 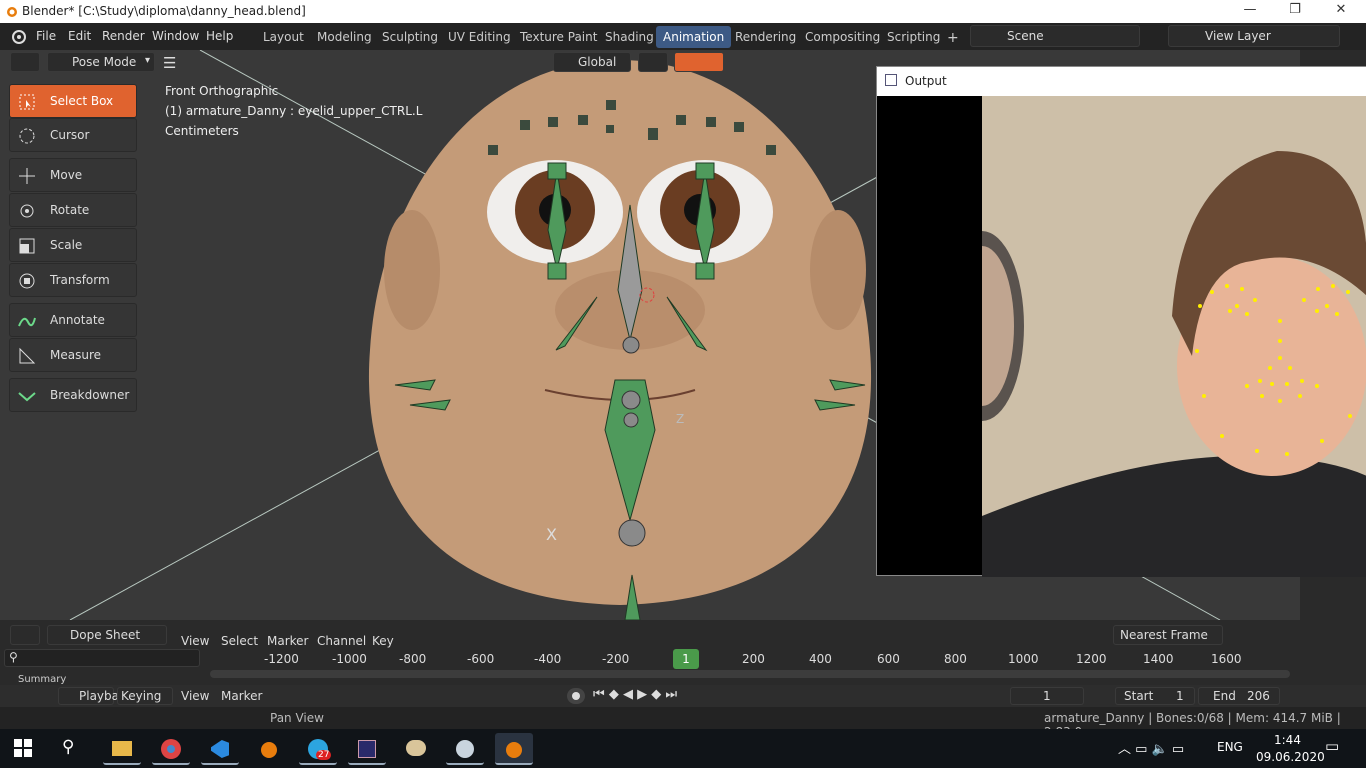 I want to click on menu-help: Help, so click(x=219, y=36).